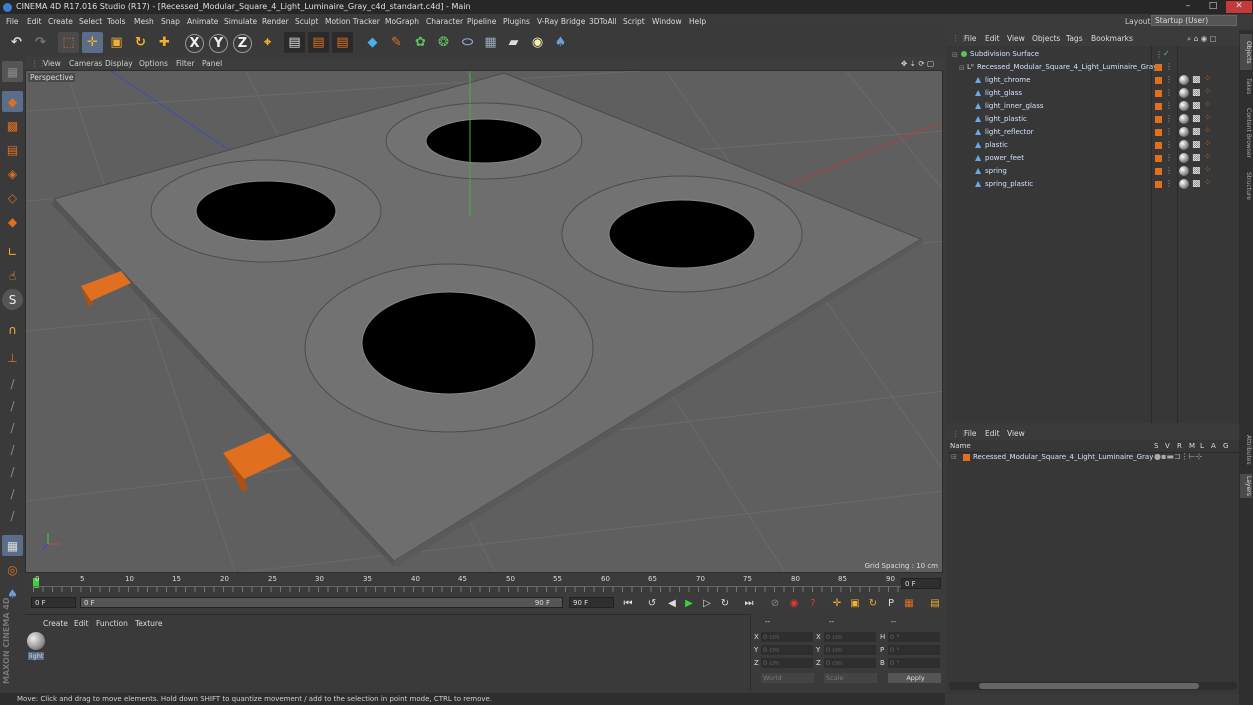 The image size is (1253, 705). I want to click on obj-menu-edit: Edit, so click(992, 38).